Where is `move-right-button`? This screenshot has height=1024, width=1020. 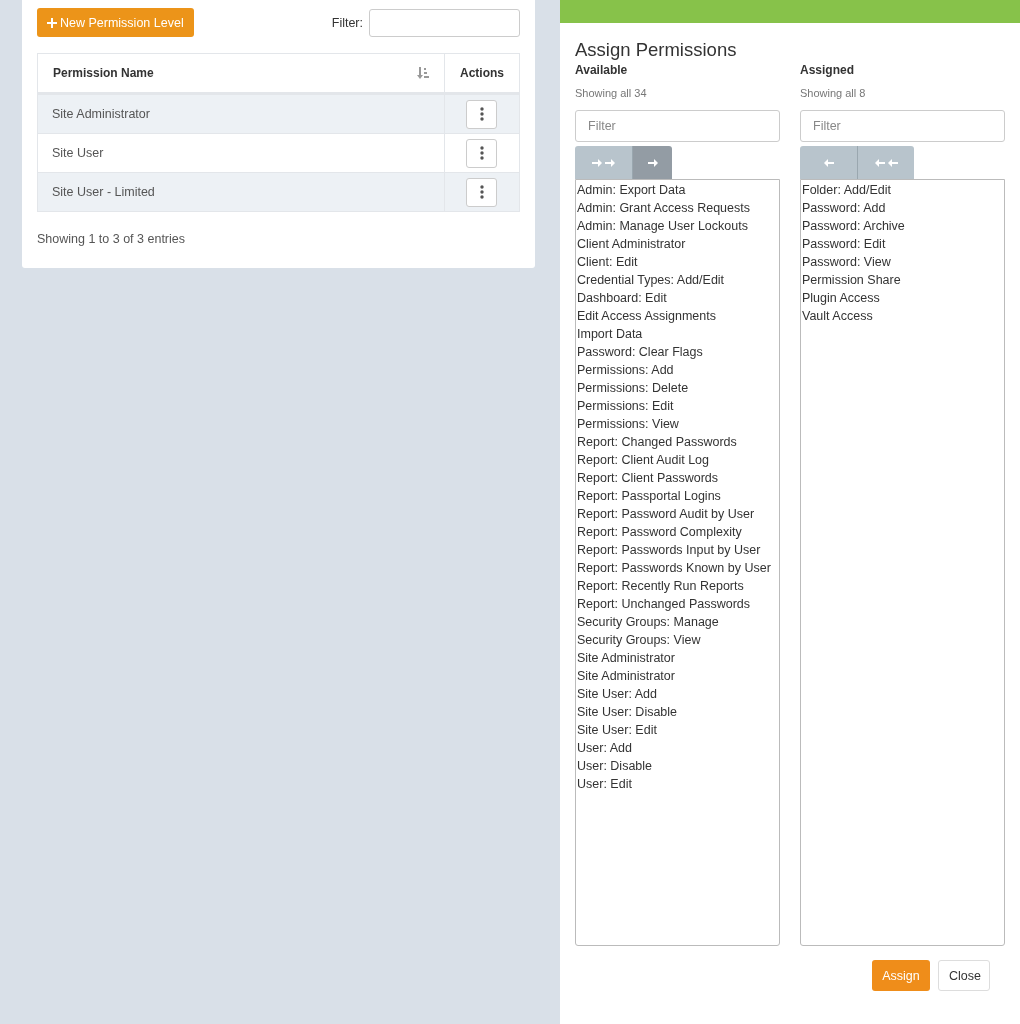 move-right-button is located at coordinates (652, 162).